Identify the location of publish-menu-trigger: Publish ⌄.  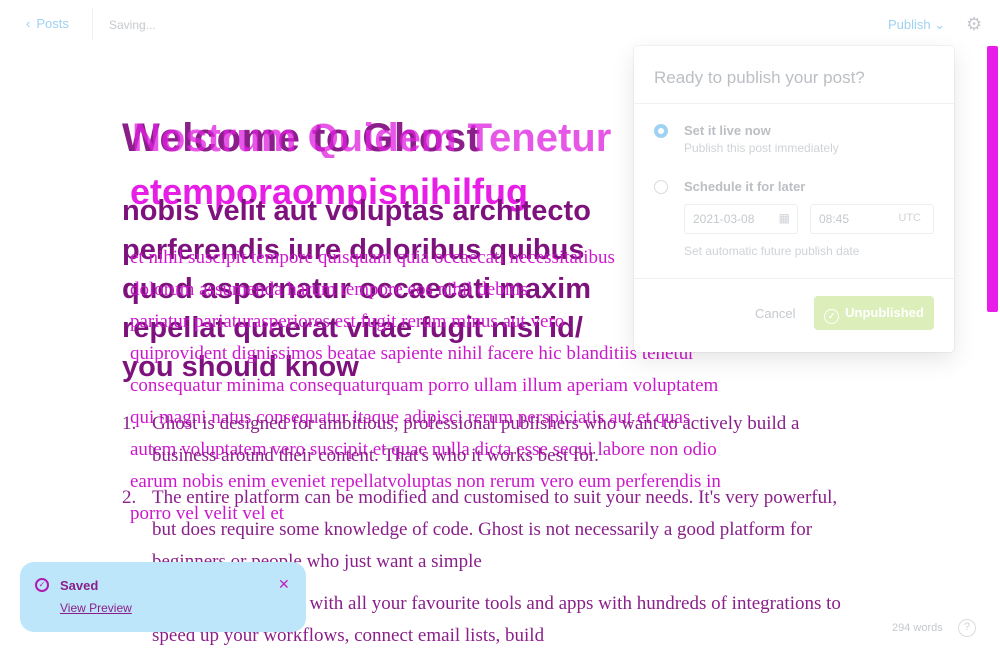
(916, 25).